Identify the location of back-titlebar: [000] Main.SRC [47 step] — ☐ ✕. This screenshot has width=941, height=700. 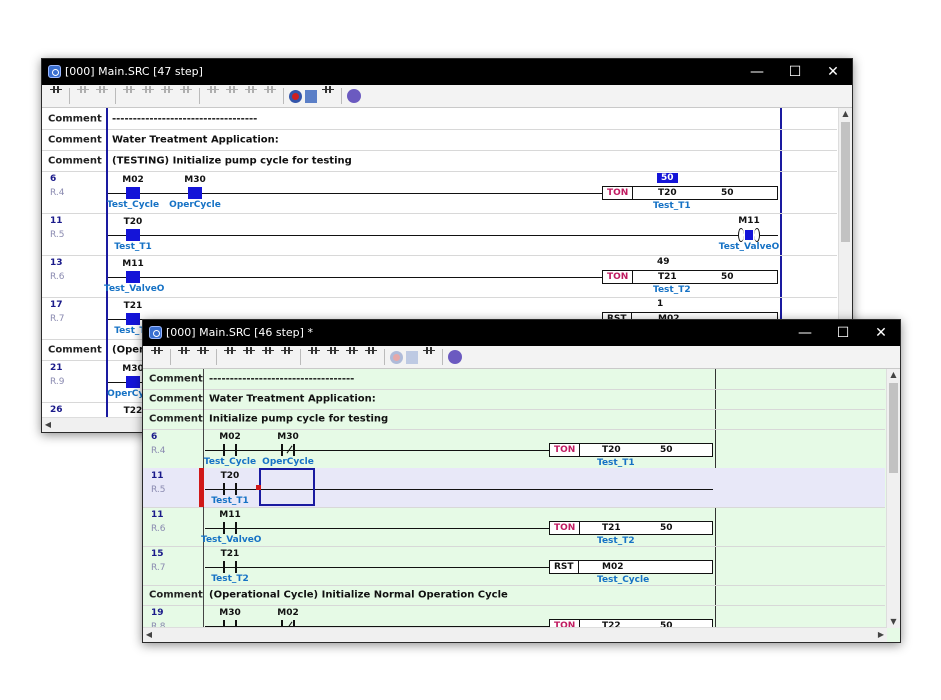
(447, 72).